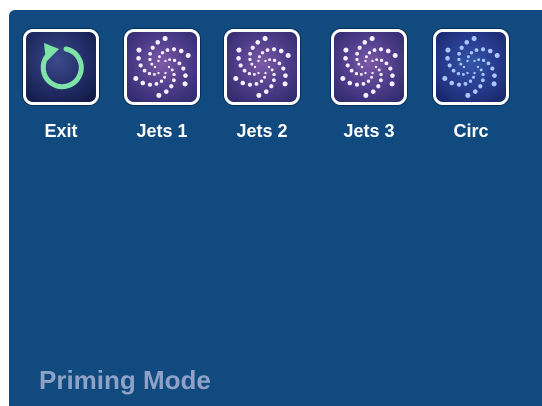  I want to click on circ-button, so click(471, 67).